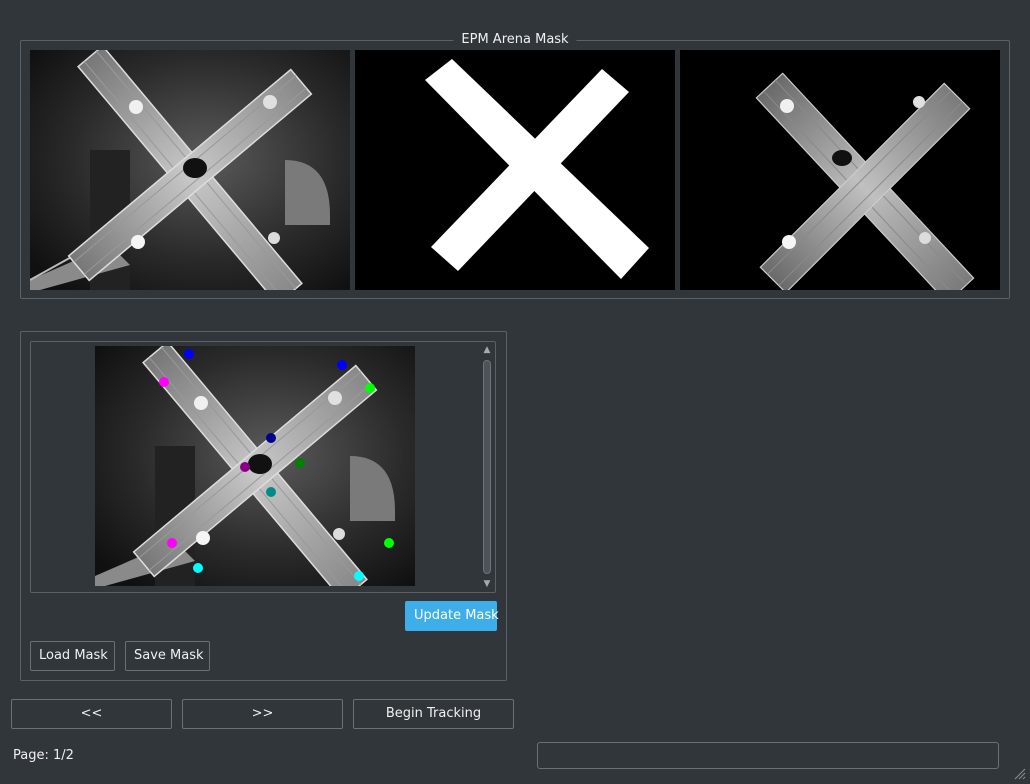 The height and width of the screenshot is (784, 1030). What do you see at coordinates (72, 656) in the screenshot?
I see `load-mask-button: Load Mask` at bounding box center [72, 656].